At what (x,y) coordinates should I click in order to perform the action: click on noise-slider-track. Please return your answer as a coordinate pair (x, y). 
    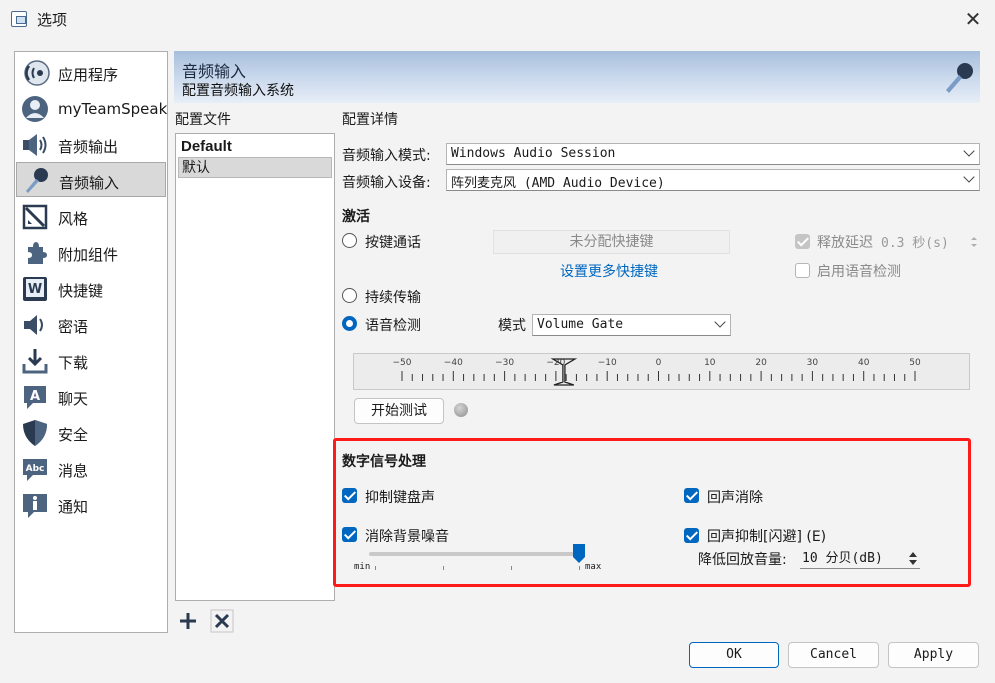
    Looking at the image, I should click on (475, 554).